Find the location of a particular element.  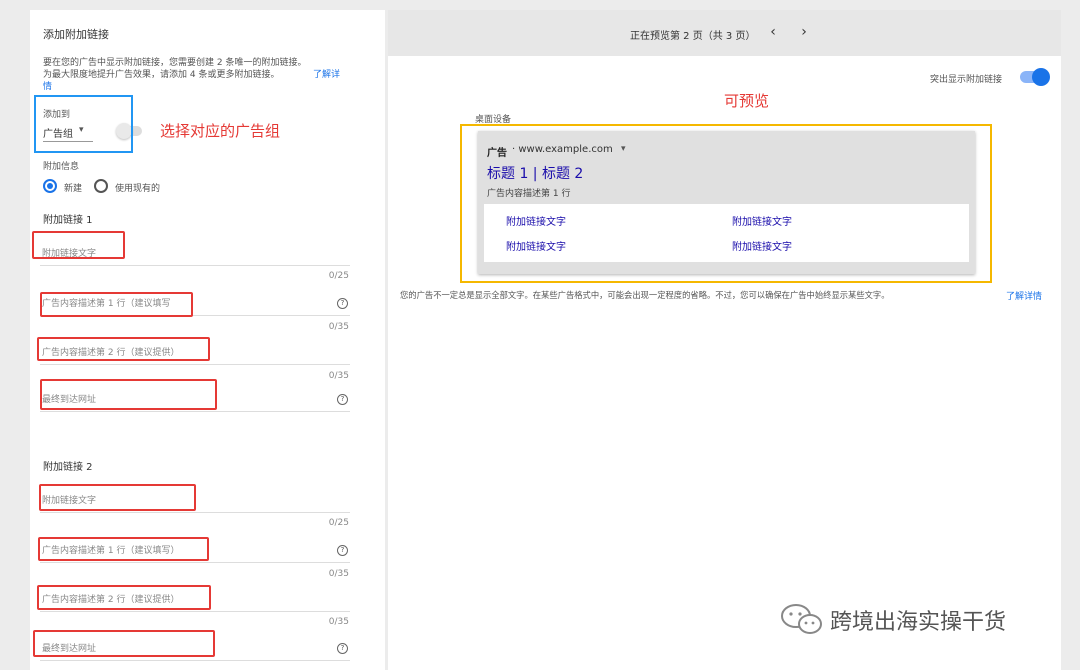

annotation-preview: 可预览 is located at coordinates (747, 101).